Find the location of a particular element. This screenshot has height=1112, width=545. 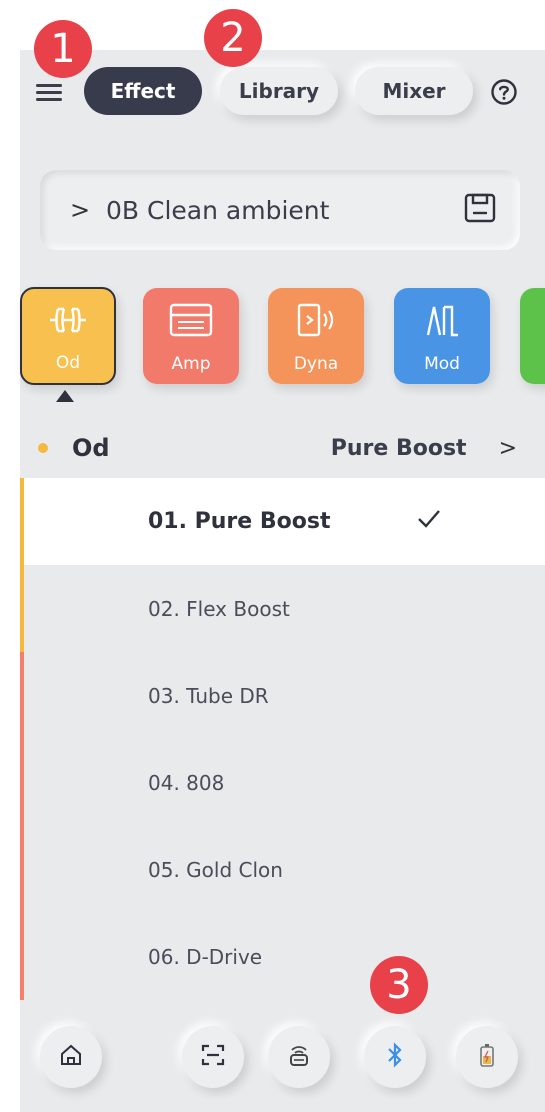

section-title: Od is located at coordinates (91, 448).